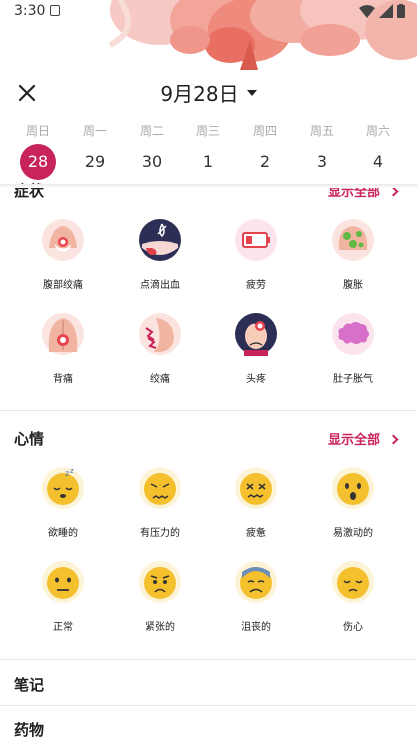 This screenshot has height=741, width=417. I want to click on mood-sad: 伤心, so click(353, 596).